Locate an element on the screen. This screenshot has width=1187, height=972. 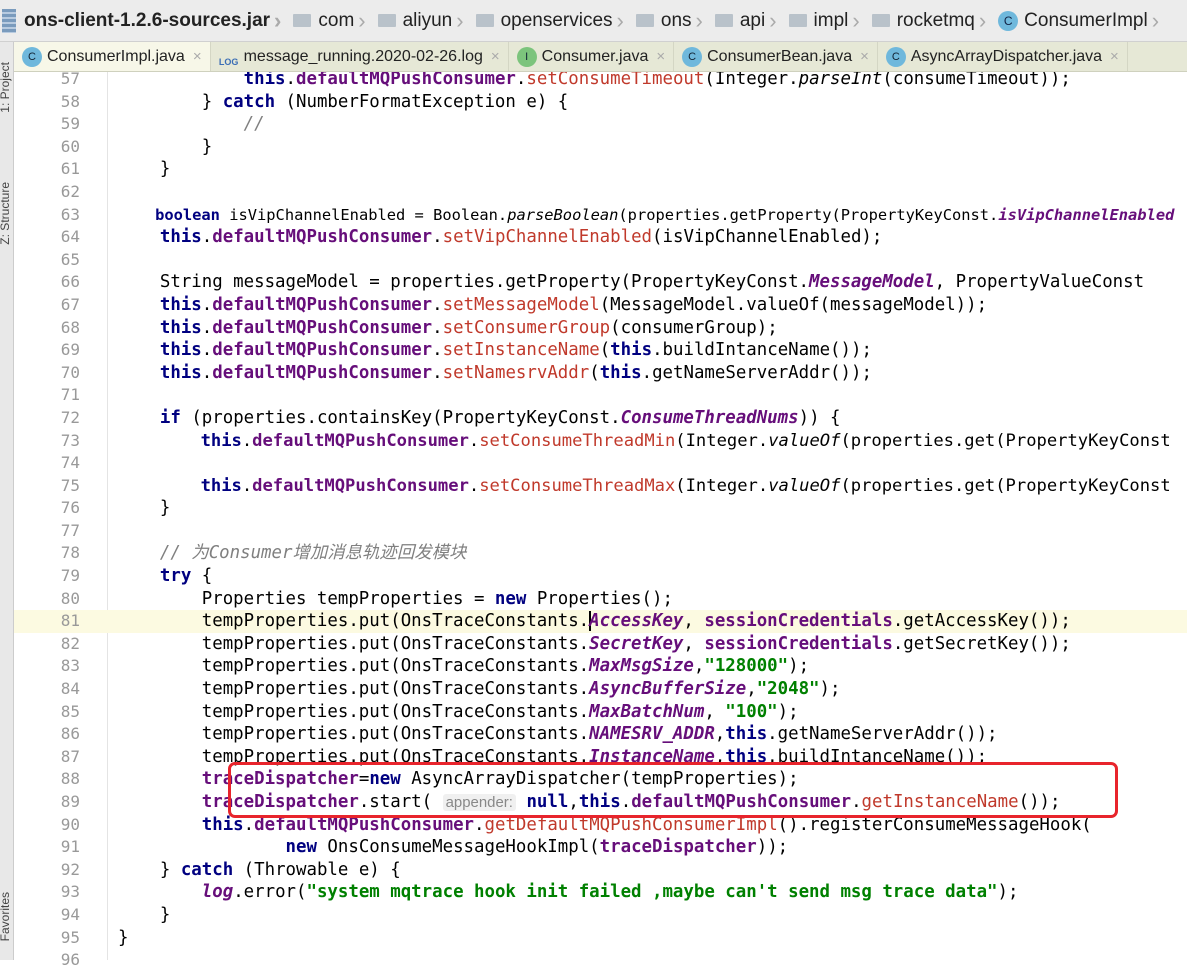
breadcrumb-class: C ConsumerImpl › is located at coordinates (1077, 21).